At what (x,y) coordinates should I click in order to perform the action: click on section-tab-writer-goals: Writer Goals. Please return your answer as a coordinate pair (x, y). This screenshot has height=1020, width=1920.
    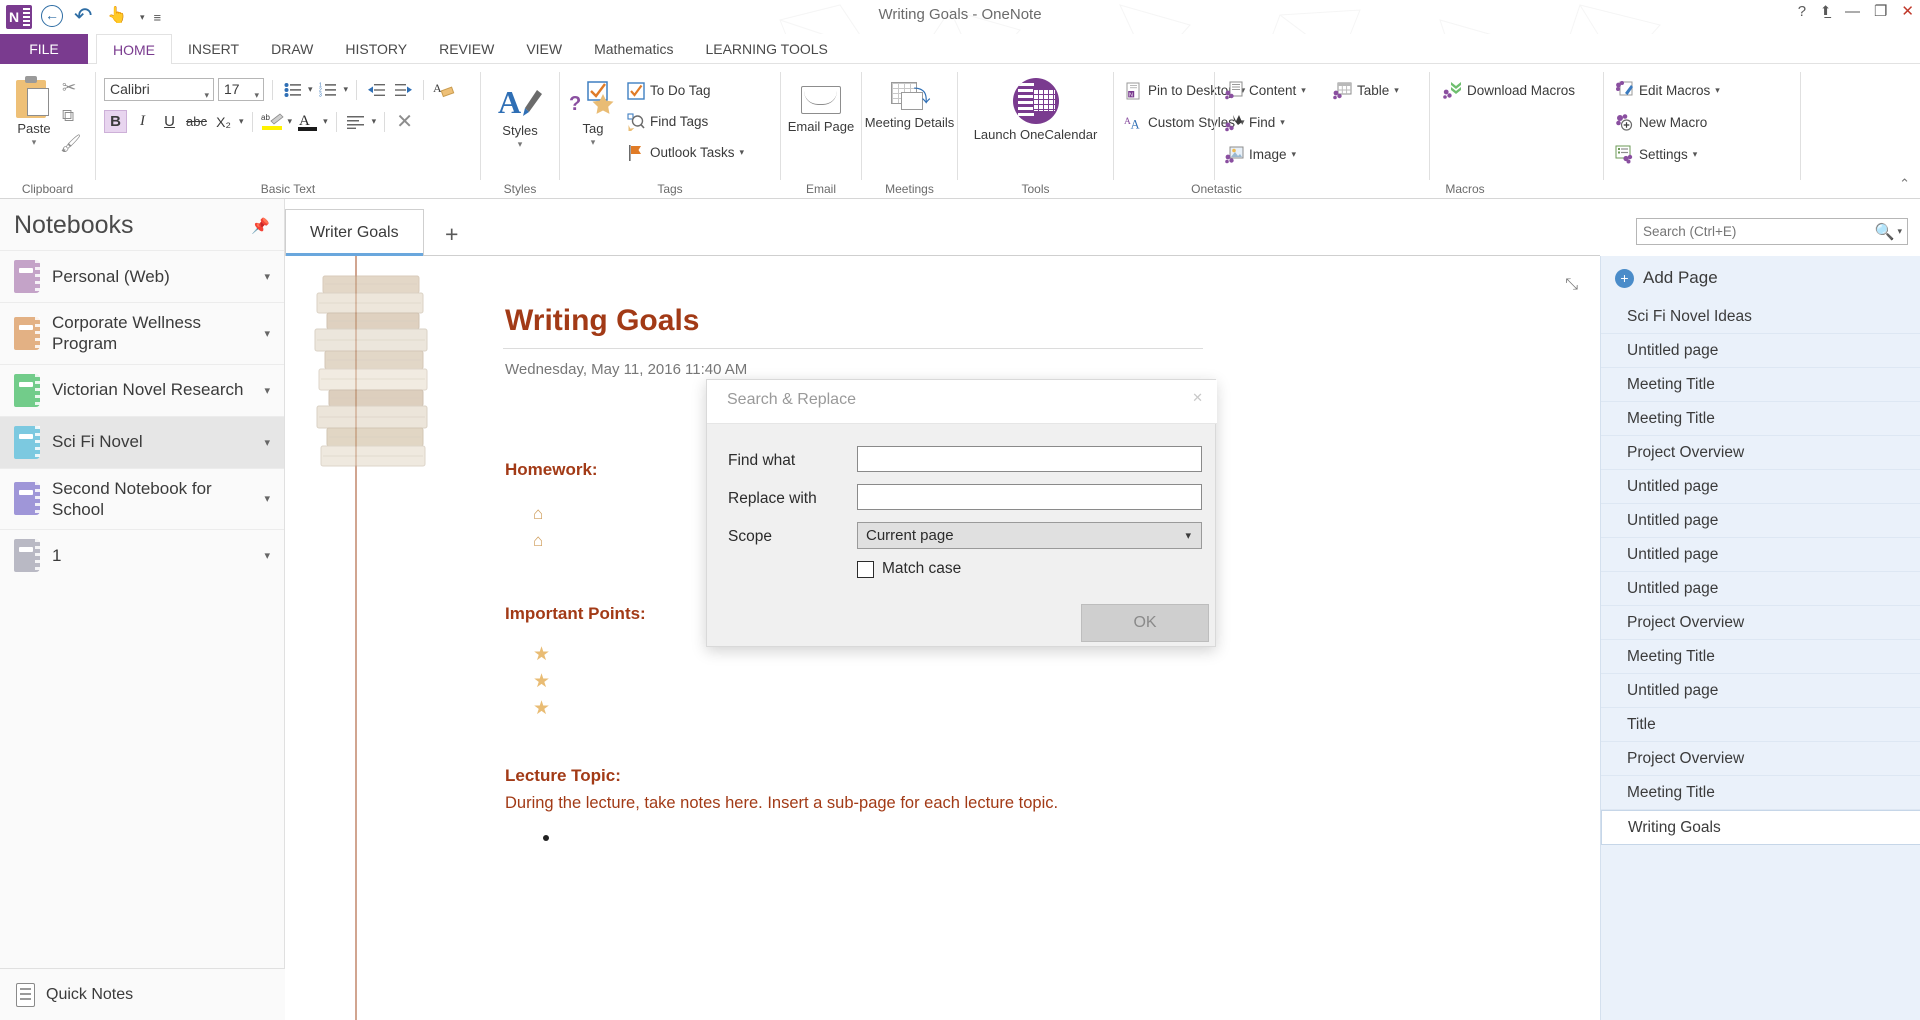
    Looking at the image, I should click on (354, 233).